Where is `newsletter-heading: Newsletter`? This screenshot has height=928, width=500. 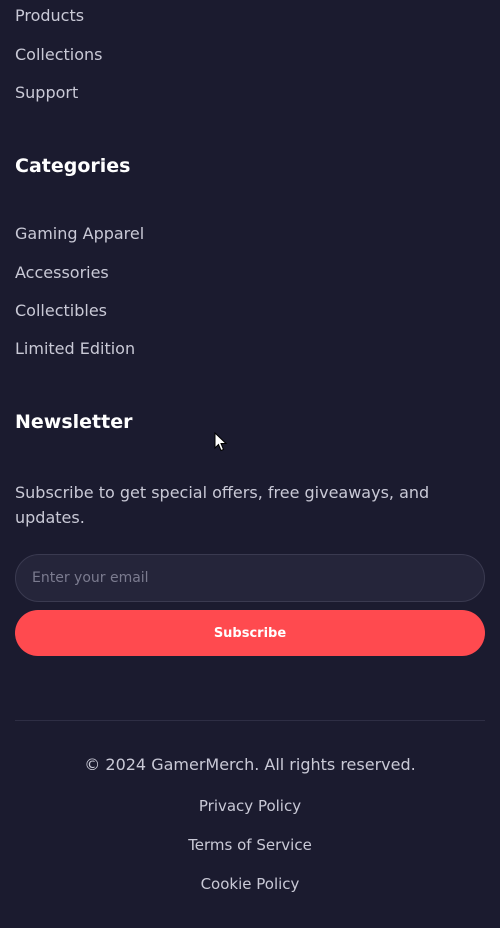 newsletter-heading: Newsletter is located at coordinates (74, 422).